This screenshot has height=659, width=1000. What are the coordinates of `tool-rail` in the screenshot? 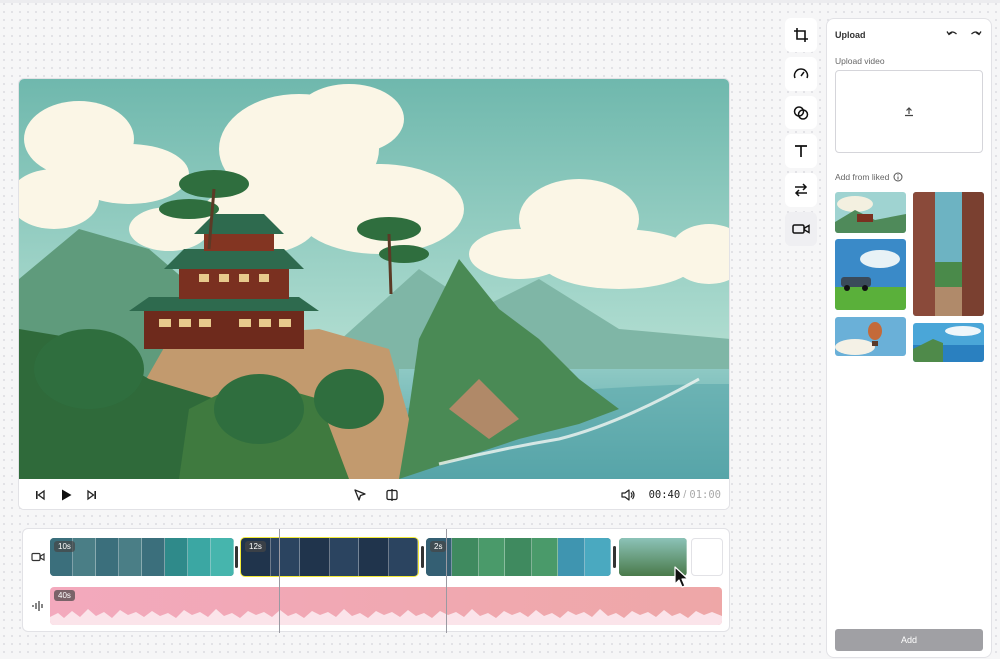 It's located at (802, 132).